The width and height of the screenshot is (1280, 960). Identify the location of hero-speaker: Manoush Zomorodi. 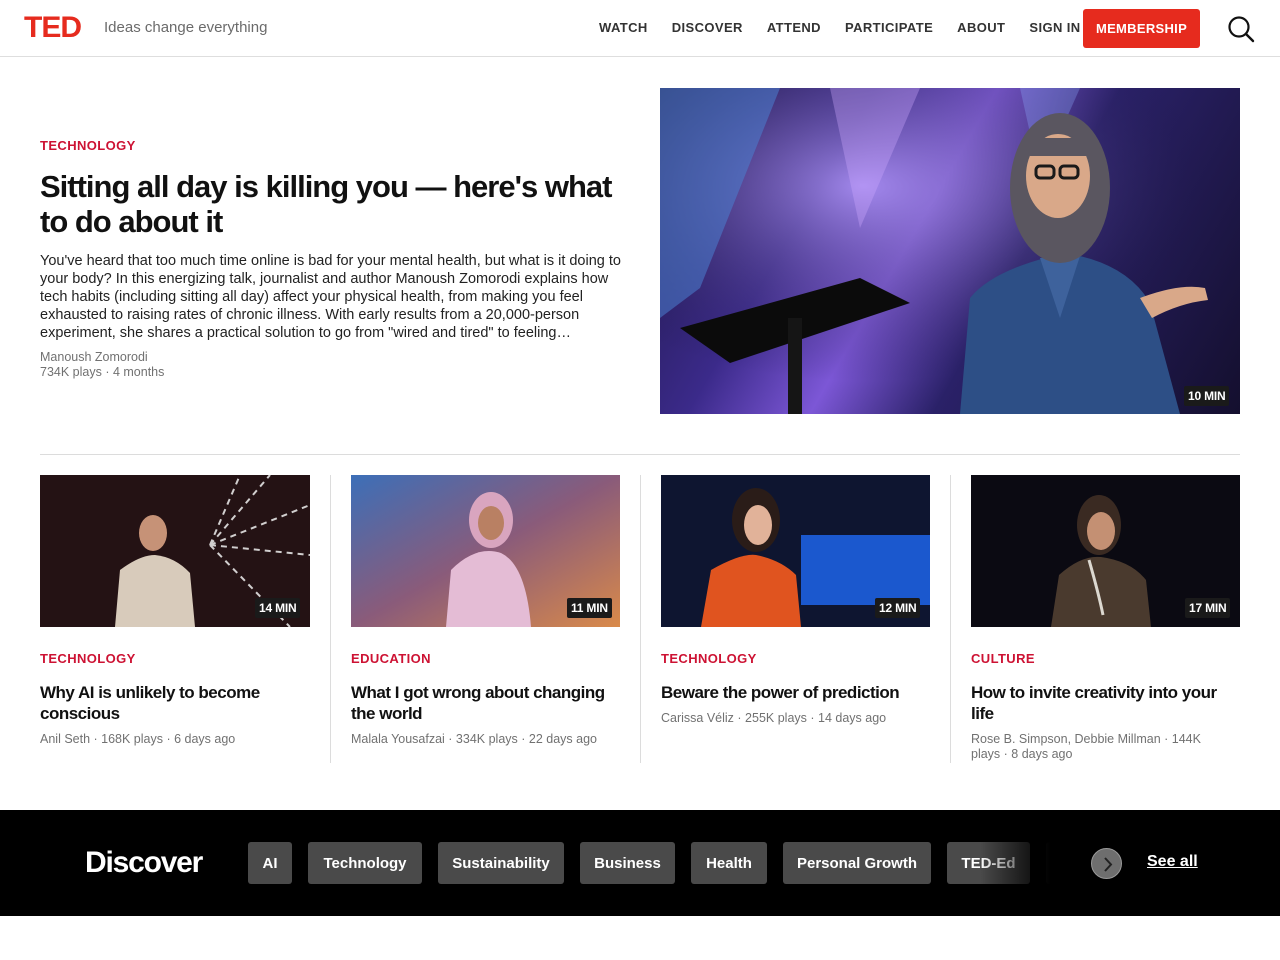
(94, 357).